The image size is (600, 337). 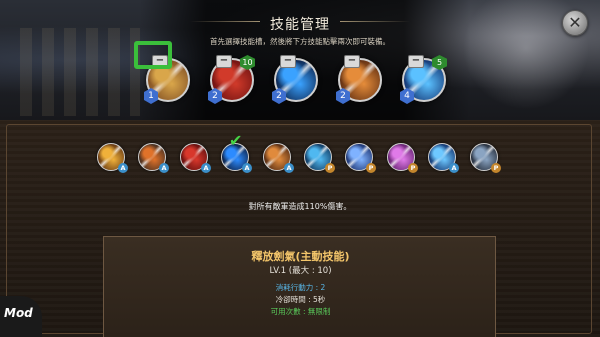 What do you see at coordinates (352, 61) in the screenshot?
I see `slot-4-remove-button: −` at bounding box center [352, 61].